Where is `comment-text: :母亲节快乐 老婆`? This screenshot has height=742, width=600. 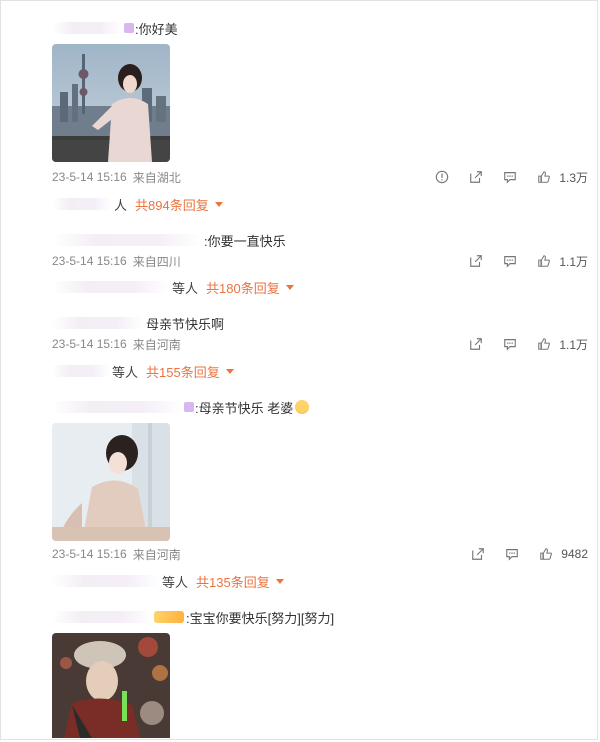 comment-text: :母亲节快乐 老婆 is located at coordinates (244, 408).